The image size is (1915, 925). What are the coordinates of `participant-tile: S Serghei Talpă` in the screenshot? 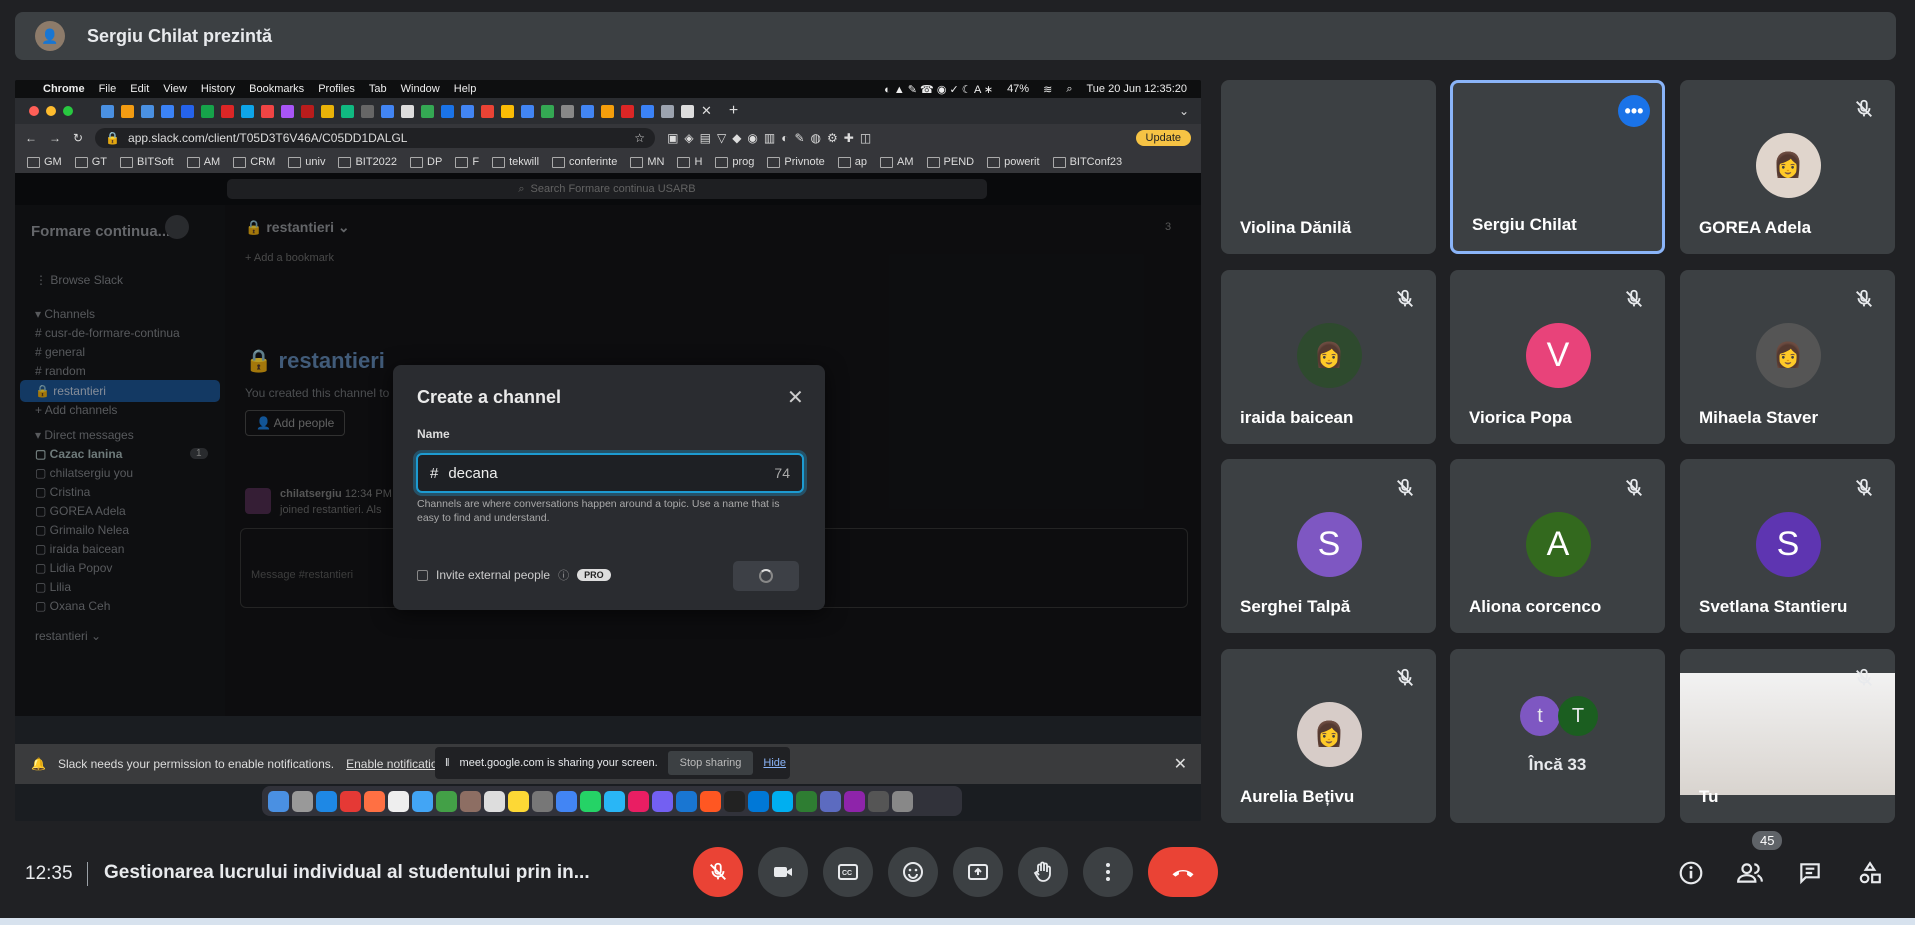 It's located at (1328, 546).